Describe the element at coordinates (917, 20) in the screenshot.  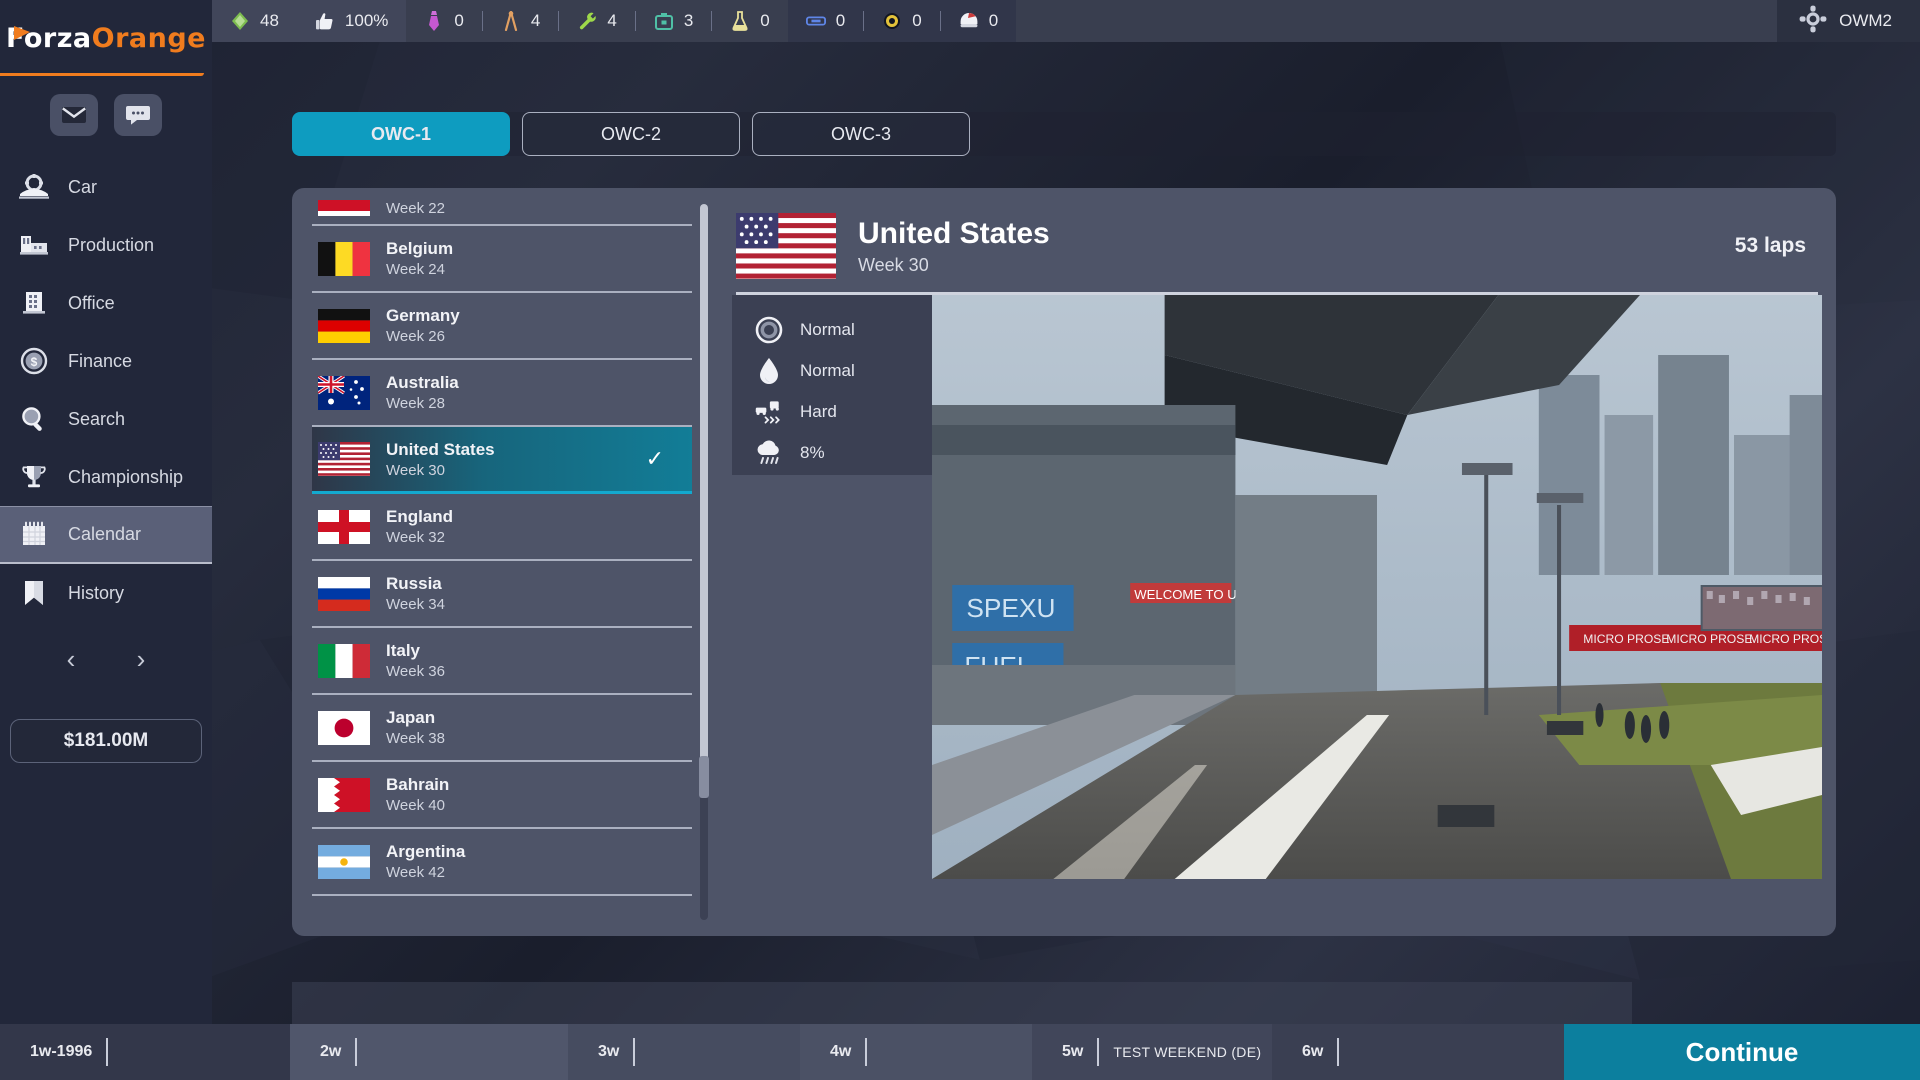
I see `stat-medals-value: 0` at that location.